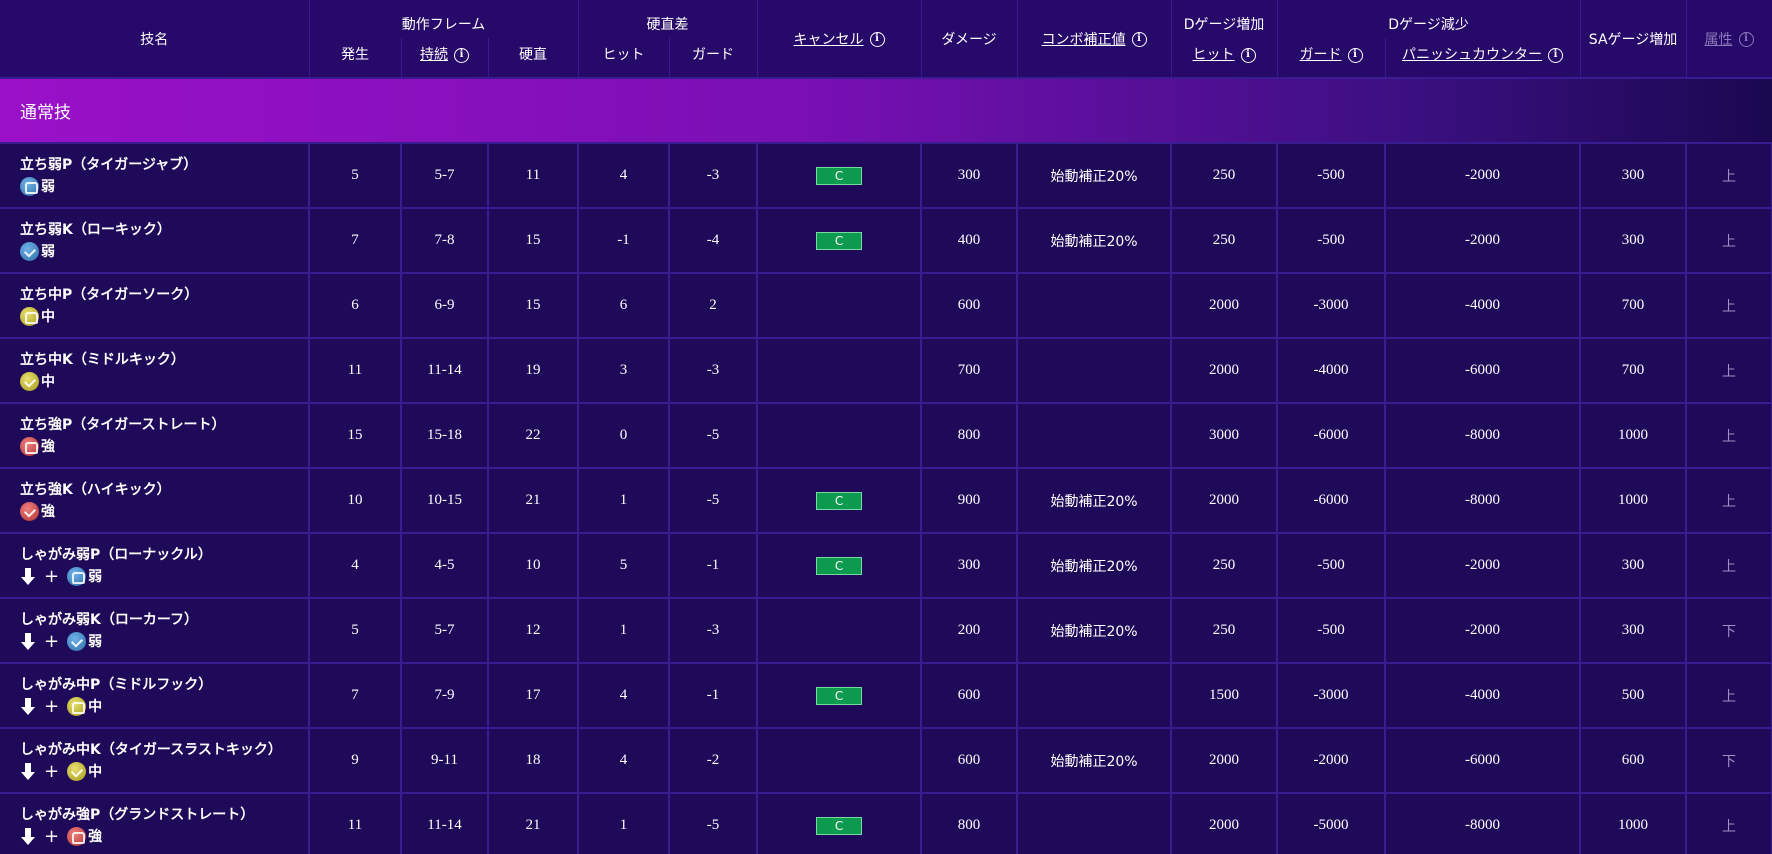 The height and width of the screenshot is (854, 1772). What do you see at coordinates (1095, 241) in the screenshot?
I see `combo-scaling-cell: 始動補正20%` at bounding box center [1095, 241].